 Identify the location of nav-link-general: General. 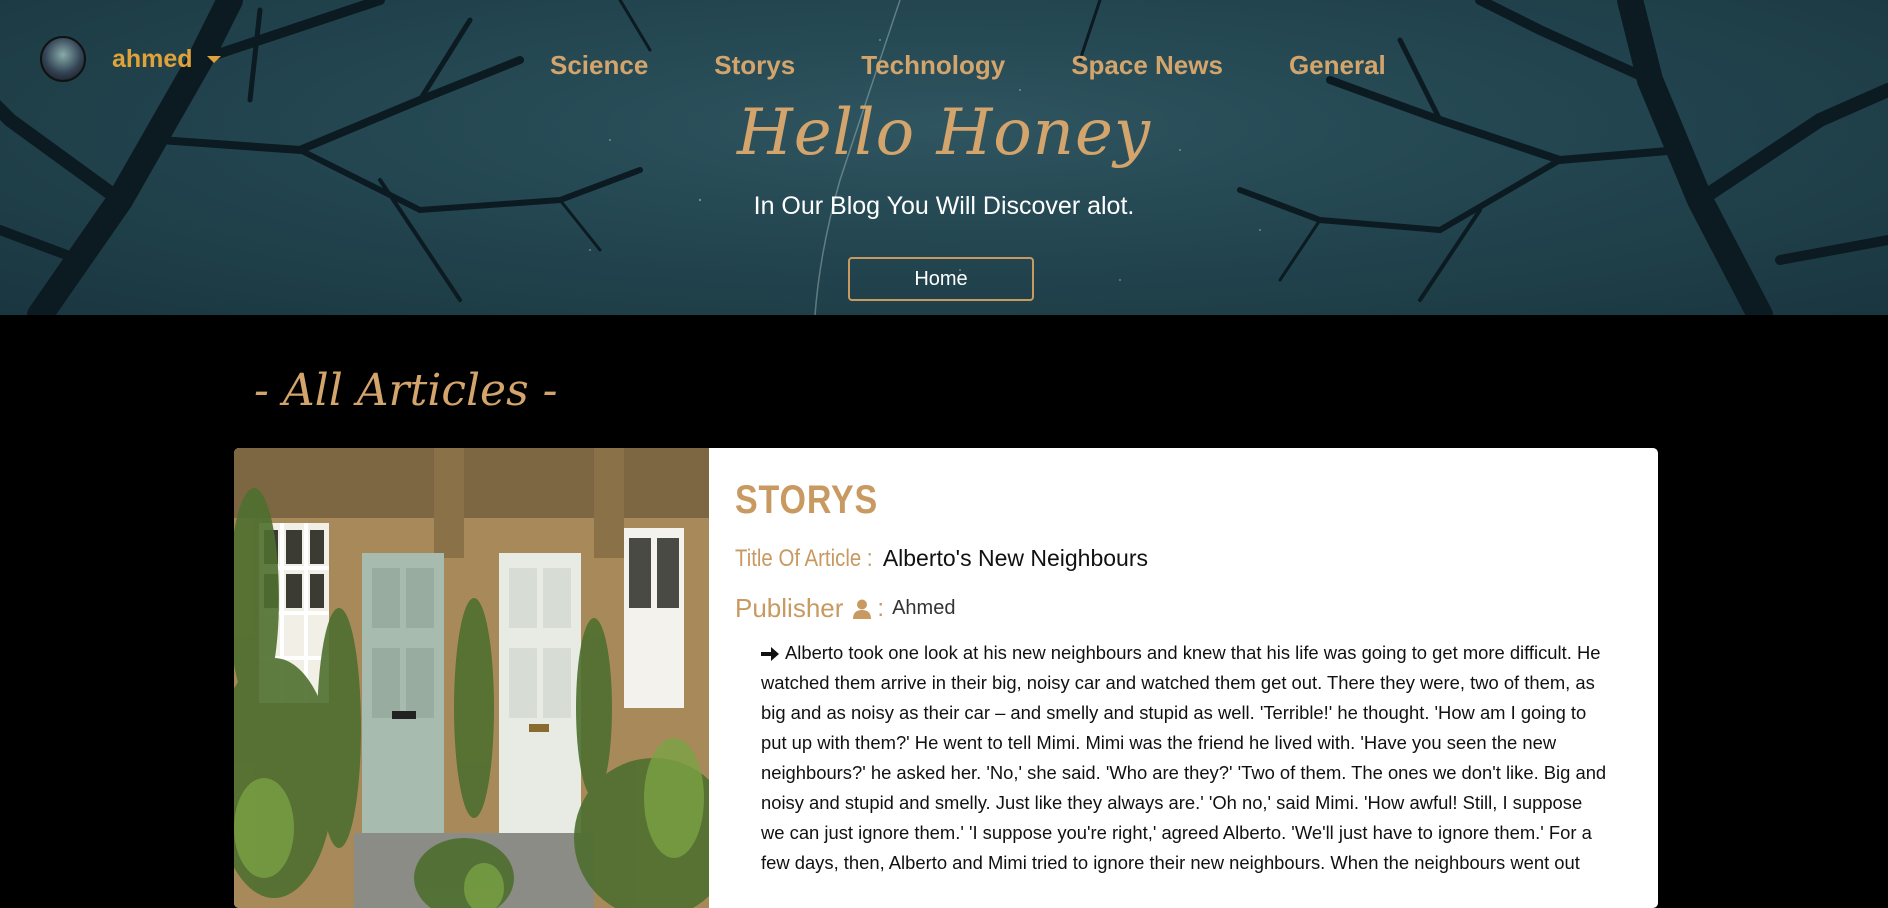
(1337, 65).